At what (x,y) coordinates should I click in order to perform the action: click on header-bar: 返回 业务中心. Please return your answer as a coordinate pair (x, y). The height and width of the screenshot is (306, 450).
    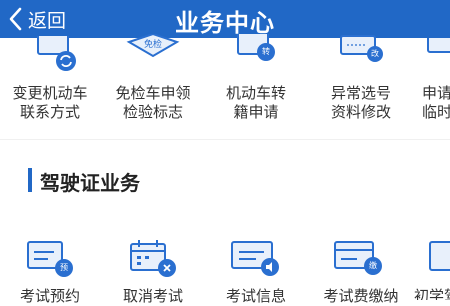
    Looking at the image, I should click on (225, 19).